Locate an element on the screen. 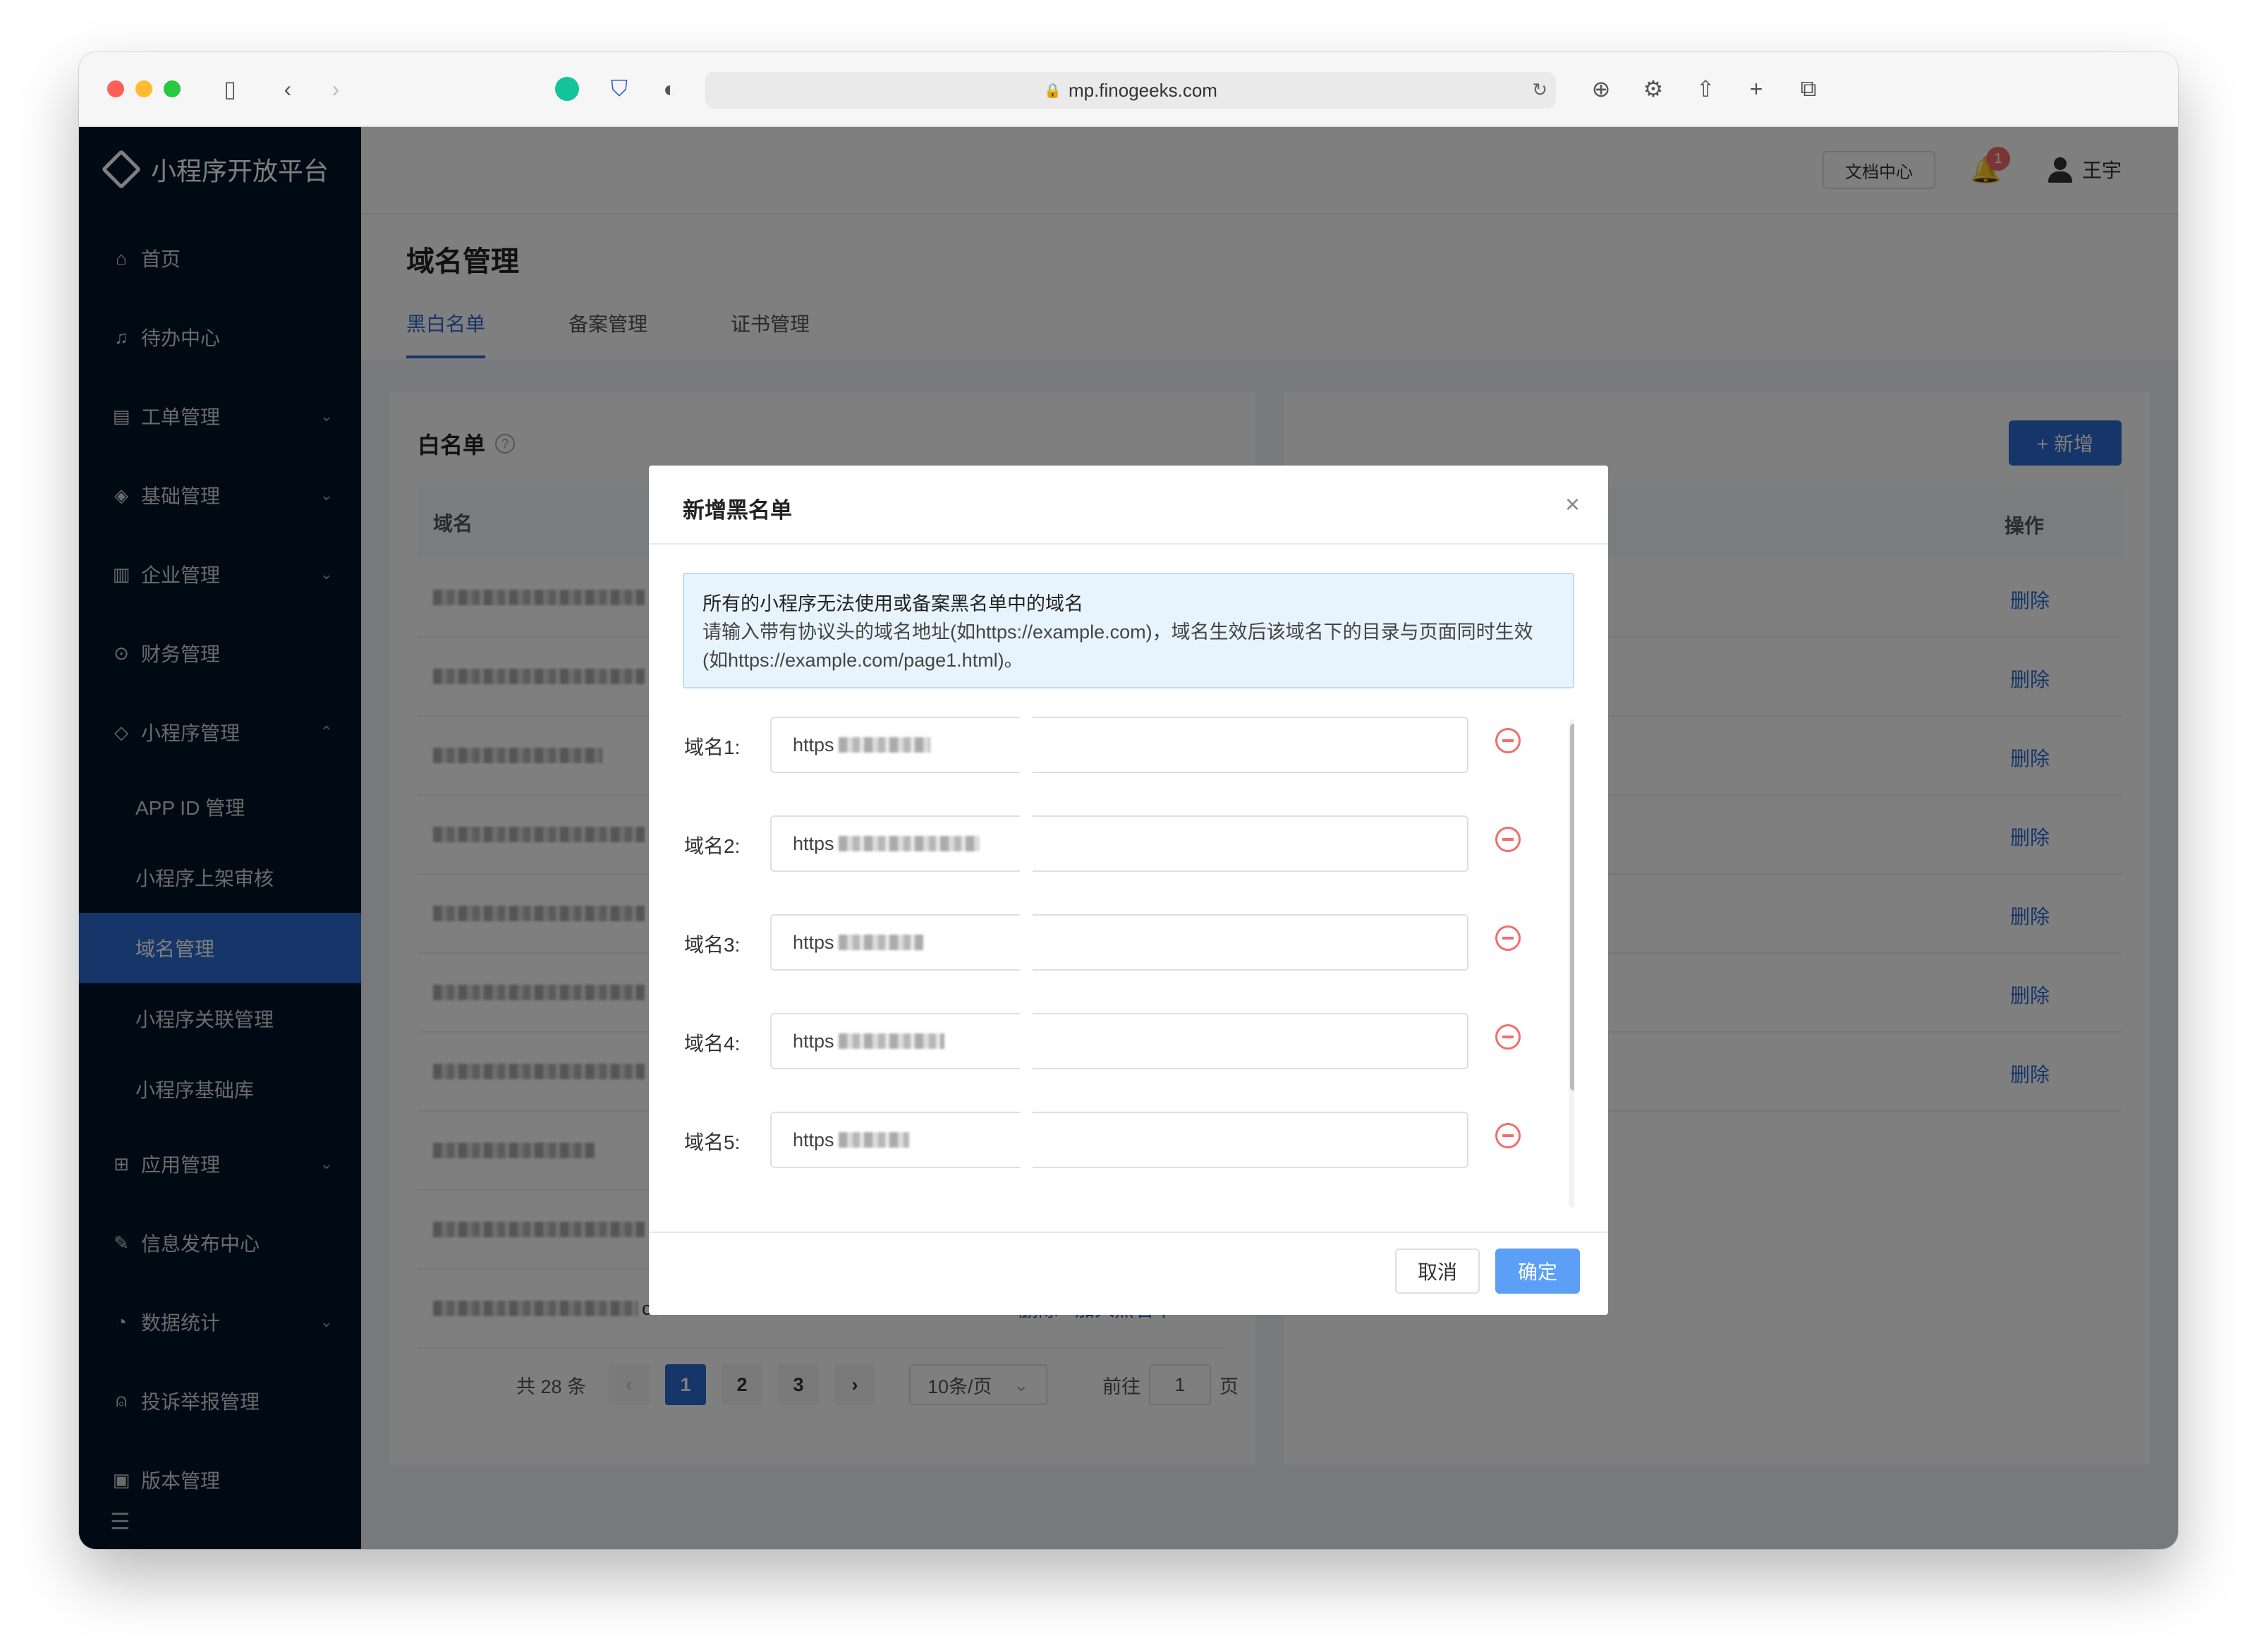  privacy-extension-icon: ◐ is located at coordinates (670, 89).